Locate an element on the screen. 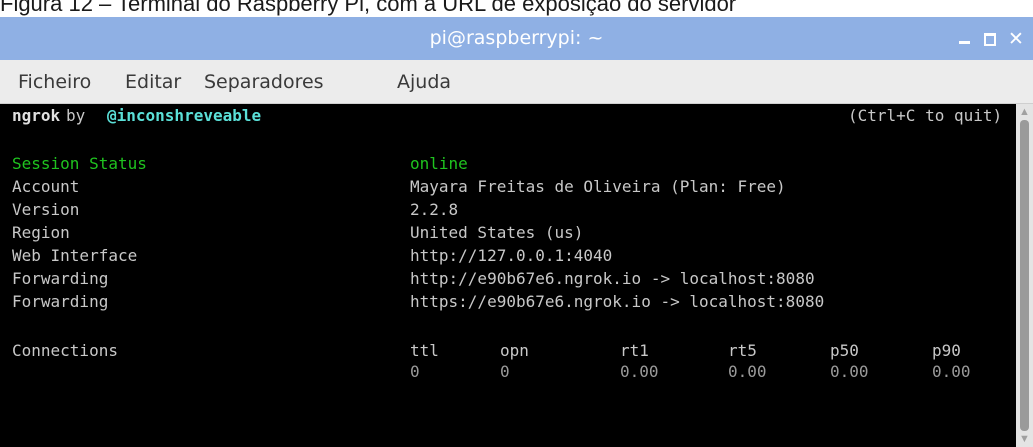 The image size is (1033, 447). ngrok-author-handle: @inconshreveable is located at coordinates (184, 115).